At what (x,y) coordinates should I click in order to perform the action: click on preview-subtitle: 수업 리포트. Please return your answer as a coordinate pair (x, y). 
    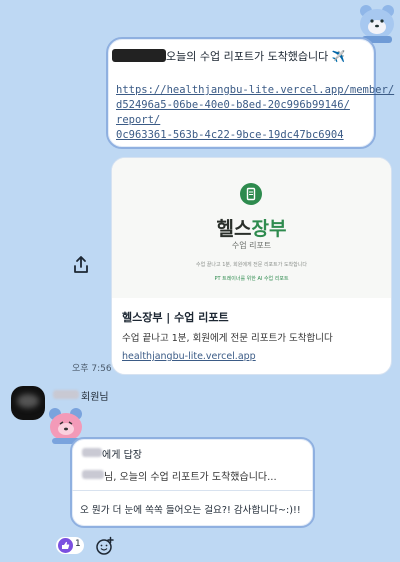
    Looking at the image, I should click on (251, 245).